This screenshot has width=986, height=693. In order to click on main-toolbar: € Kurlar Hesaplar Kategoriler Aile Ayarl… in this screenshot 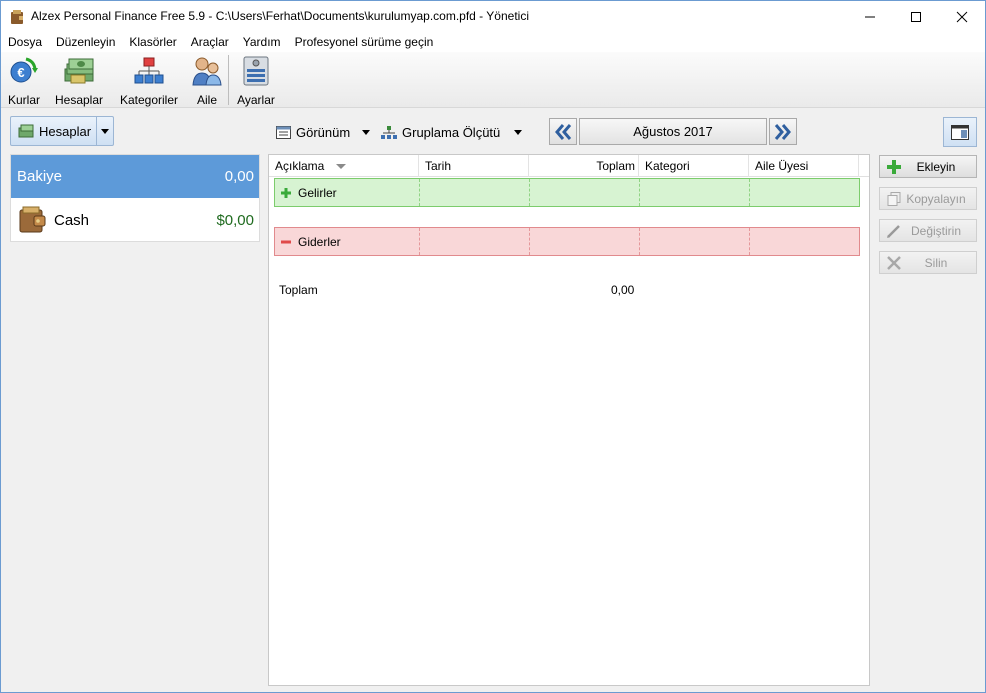, I will do `click(493, 80)`.